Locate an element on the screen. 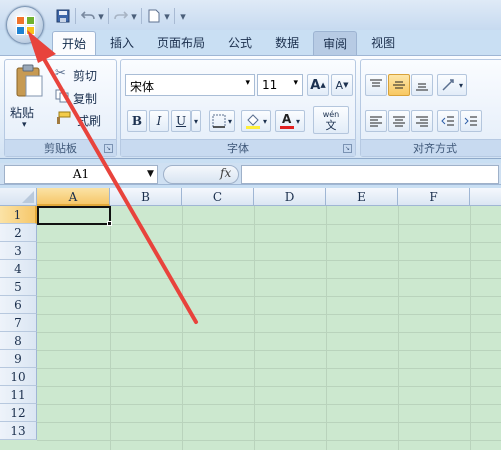 This screenshot has height=450, width=501. office-button is located at coordinates (25, 25).